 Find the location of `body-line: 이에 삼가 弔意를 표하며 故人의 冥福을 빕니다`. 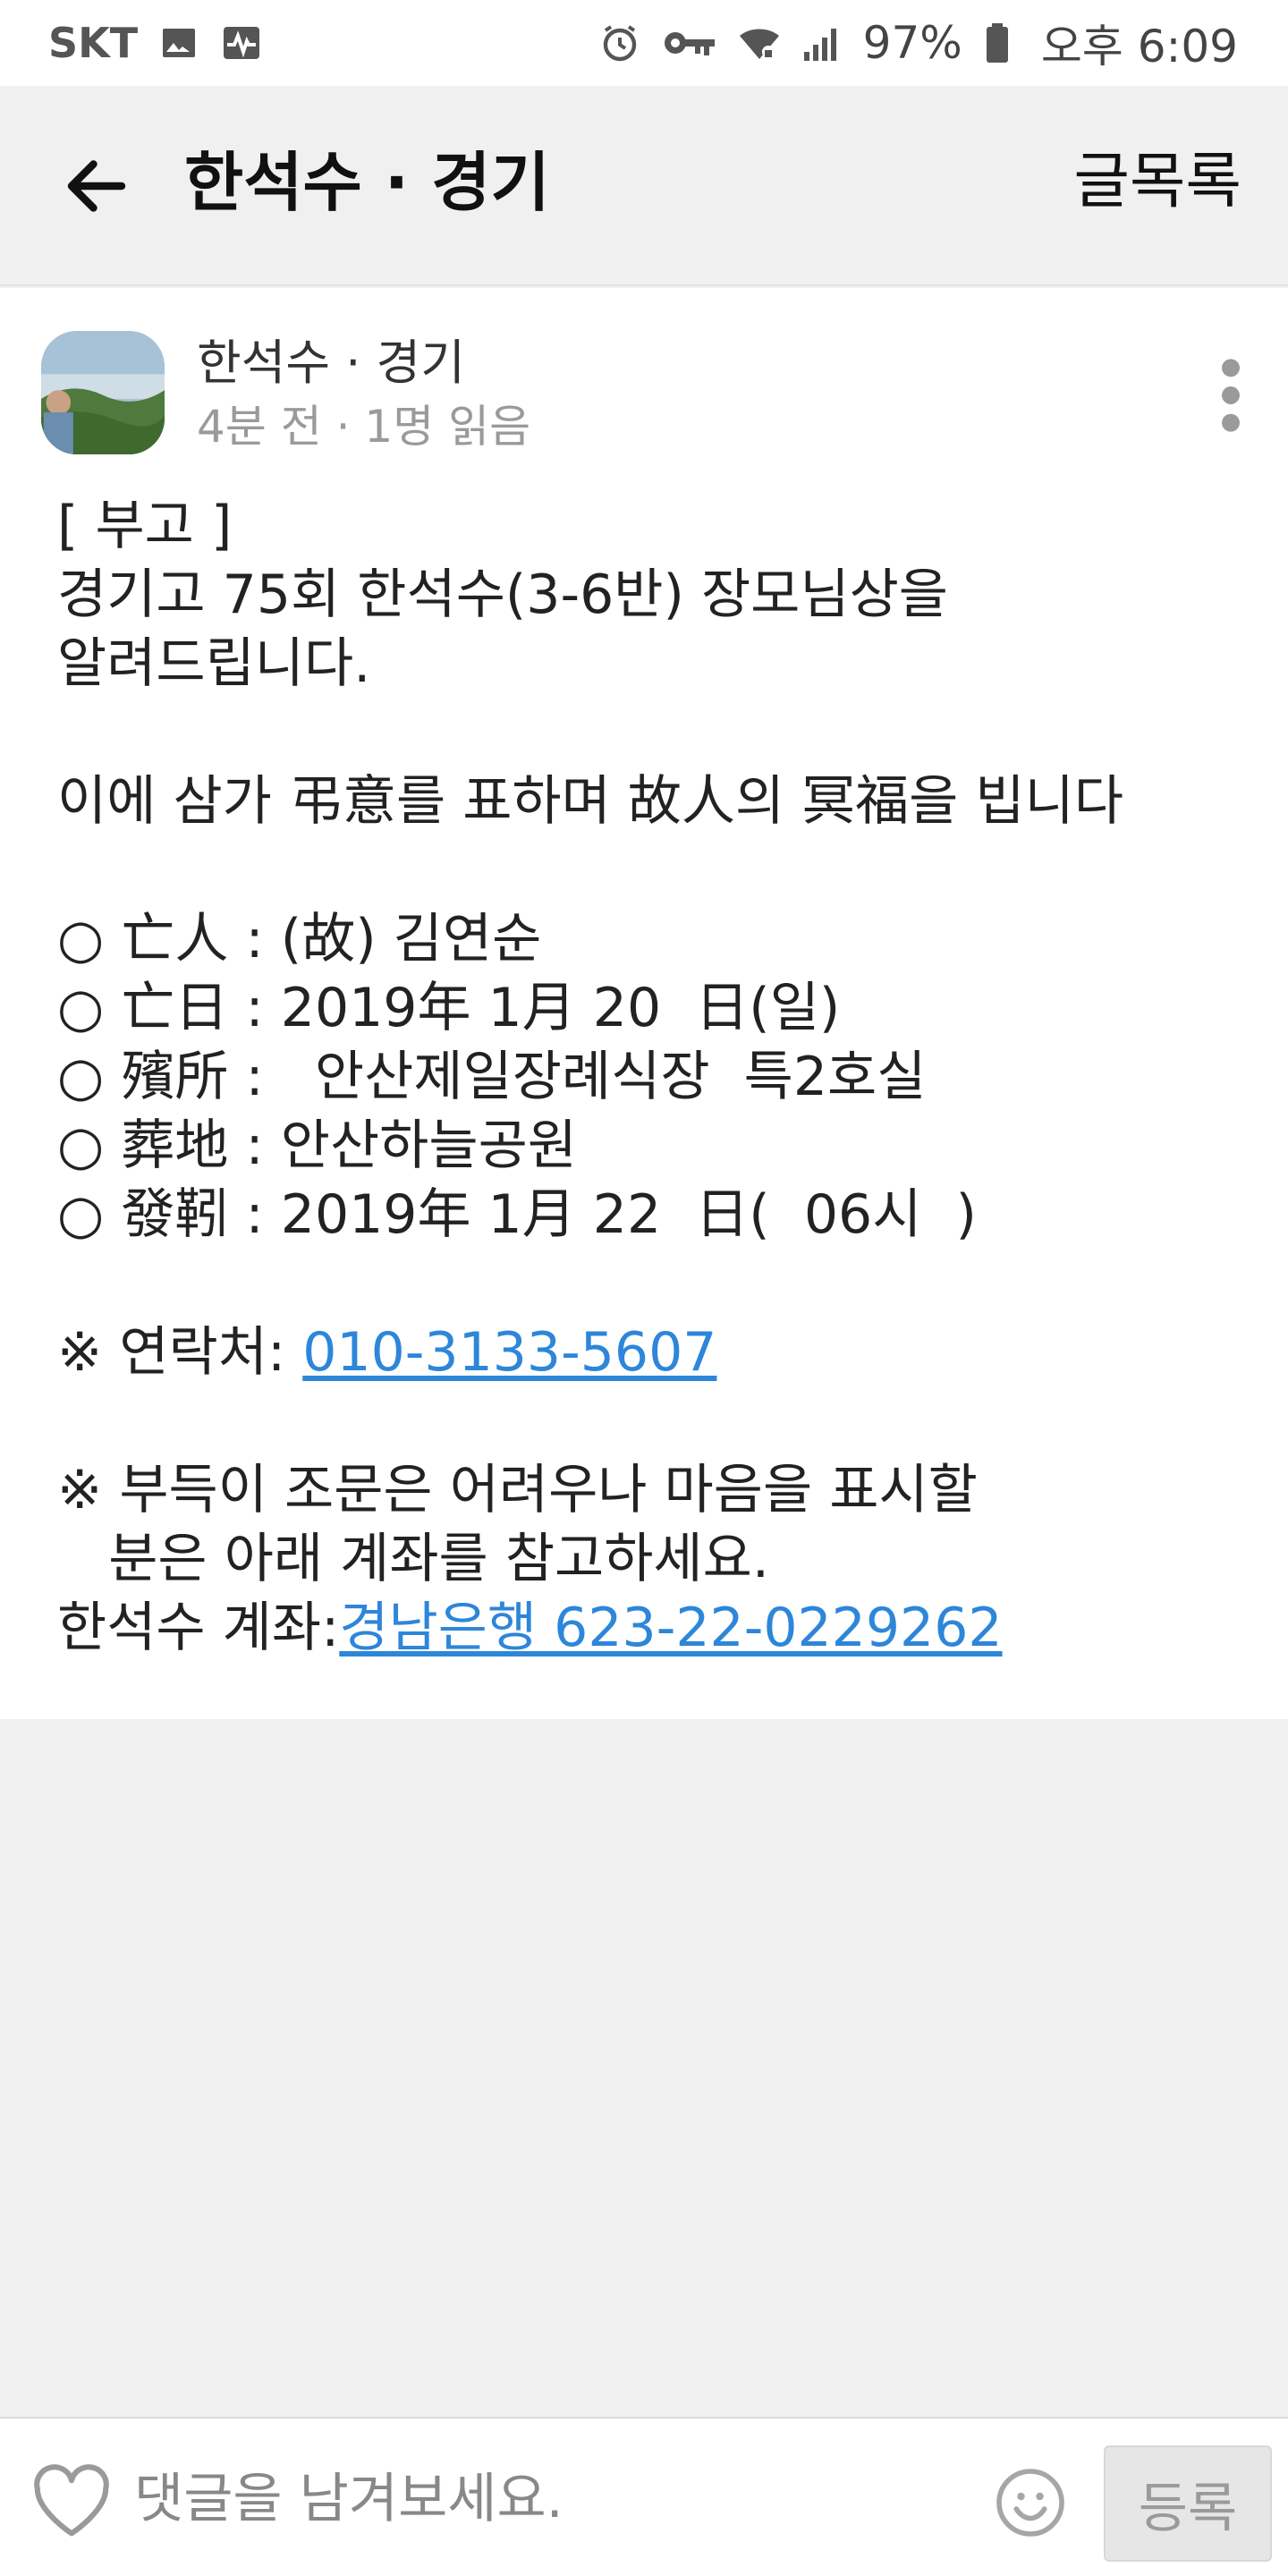

body-line: 이에 삼가 弔意를 표하며 故人의 冥福을 빕니다 is located at coordinates (590, 801).